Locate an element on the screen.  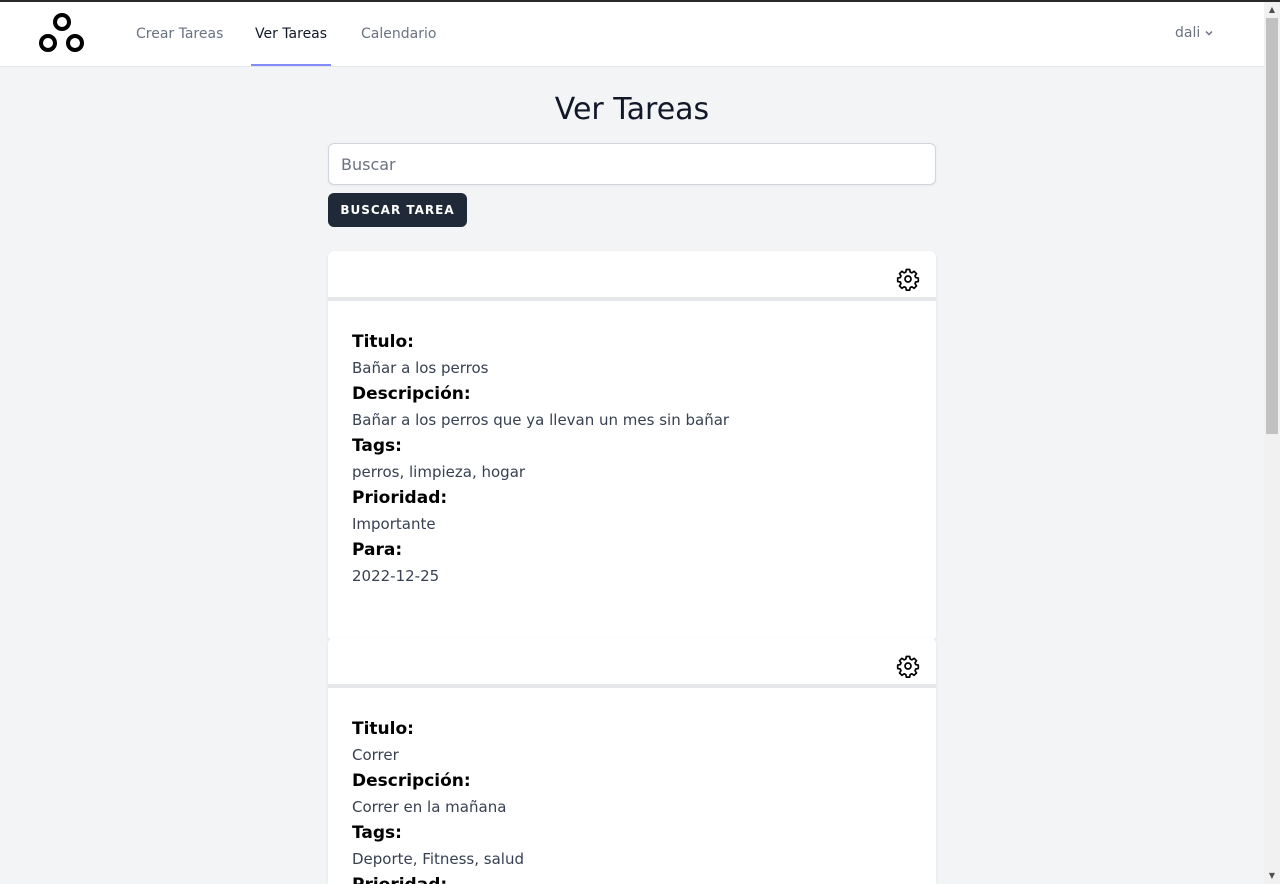
top-navbar: Crear Tareas Ver Tareas Calendario dali is located at coordinates (632, 34).